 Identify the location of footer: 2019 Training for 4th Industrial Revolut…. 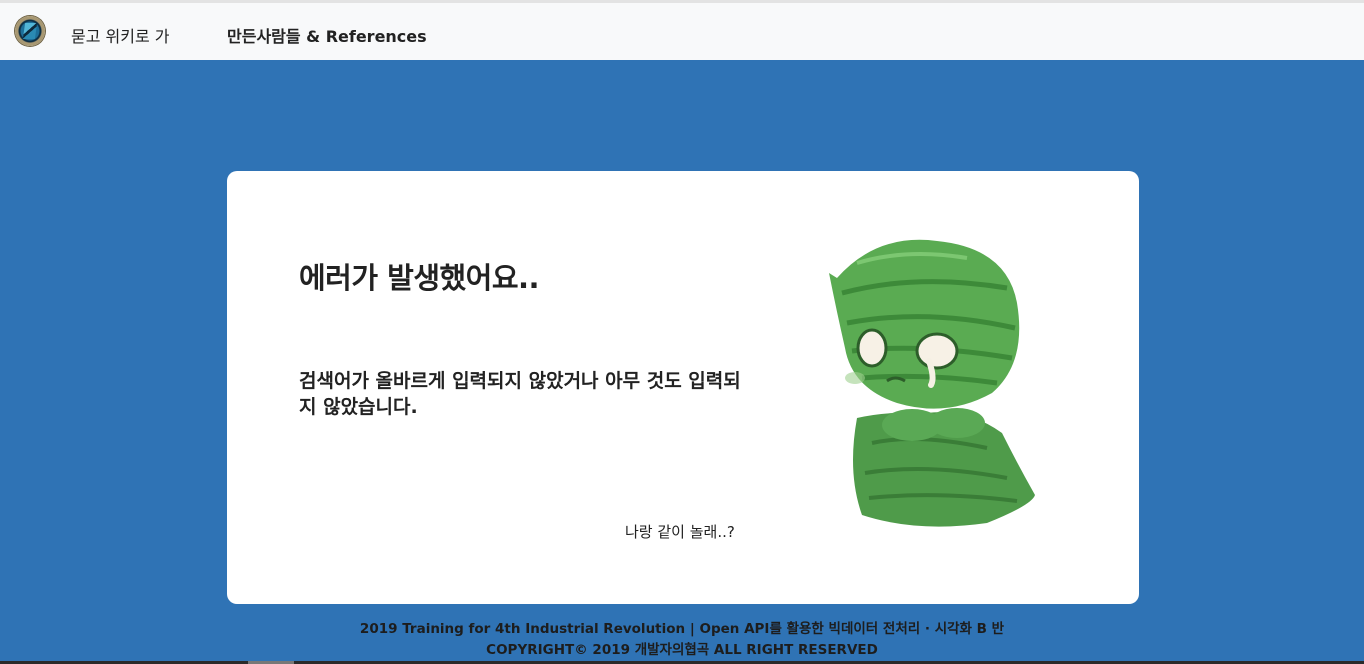
(682, 640).